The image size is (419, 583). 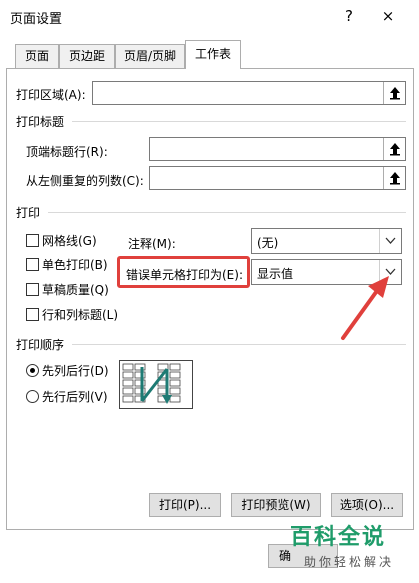 What do you see at coordinates (37, 56) in the screenshot?
I see `tab-page: 页面` at bounding box center [37, 56].